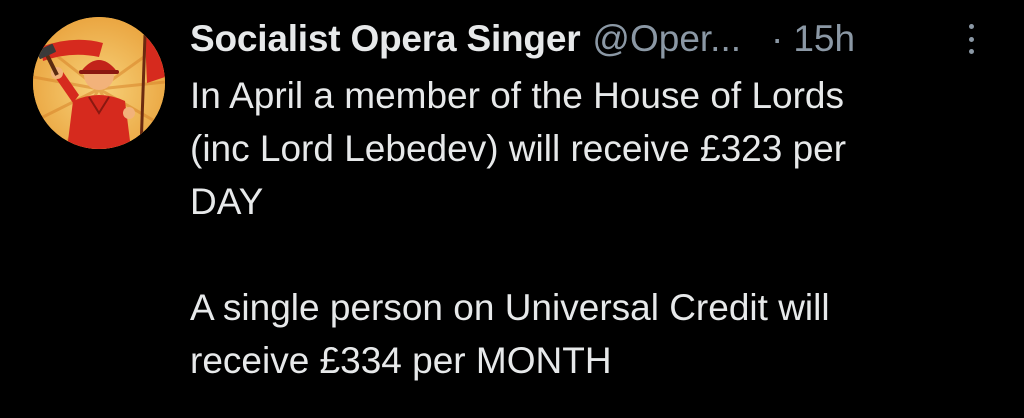 The image size is (1024, 418). I want to click on more-options-icon, so click(971, 39).